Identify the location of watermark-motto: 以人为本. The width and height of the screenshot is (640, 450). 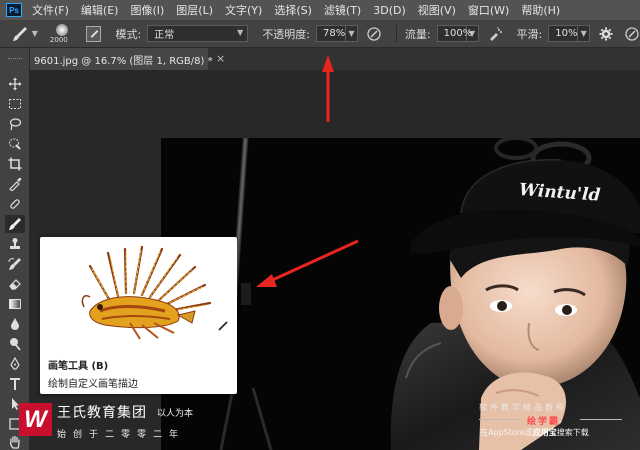
(175, 414).